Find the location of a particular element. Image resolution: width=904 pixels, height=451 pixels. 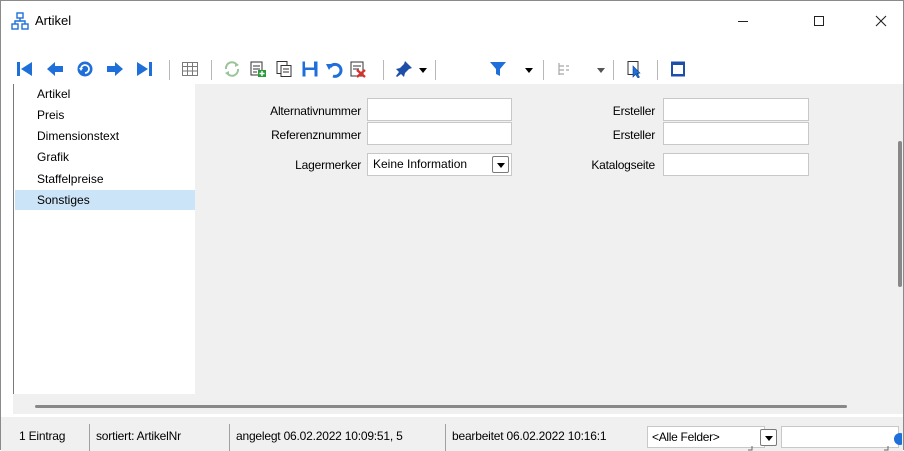

sort-status: sortiert: ArtikelNr is located at coordinates (158, 437).